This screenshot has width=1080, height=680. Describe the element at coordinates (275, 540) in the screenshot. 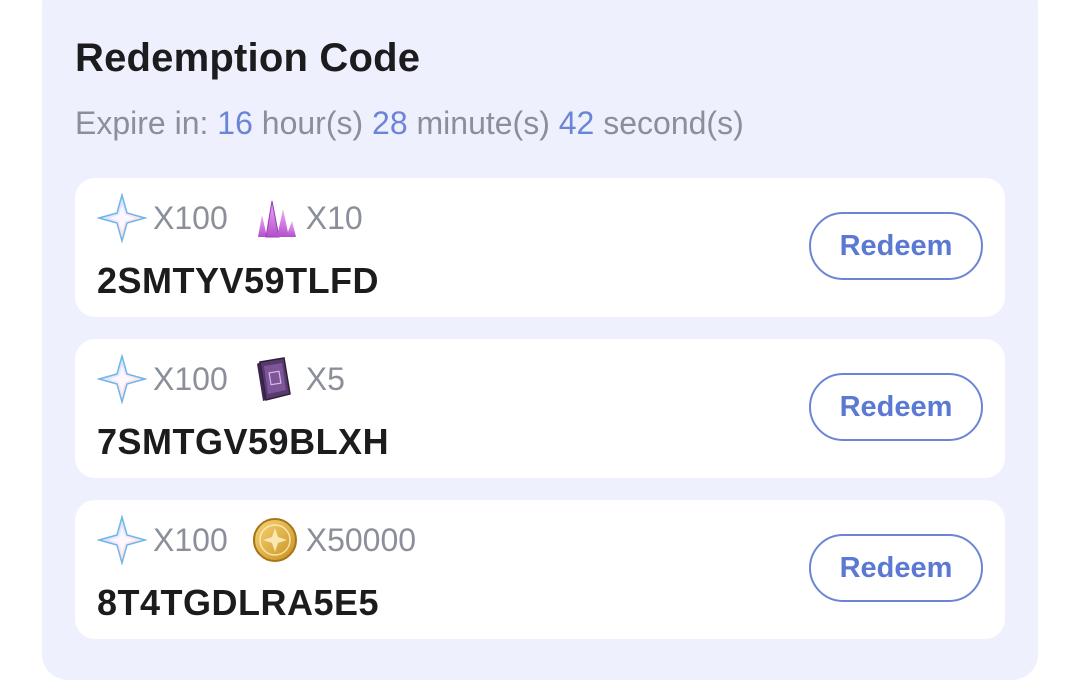

I see `coin-icon` at that location.